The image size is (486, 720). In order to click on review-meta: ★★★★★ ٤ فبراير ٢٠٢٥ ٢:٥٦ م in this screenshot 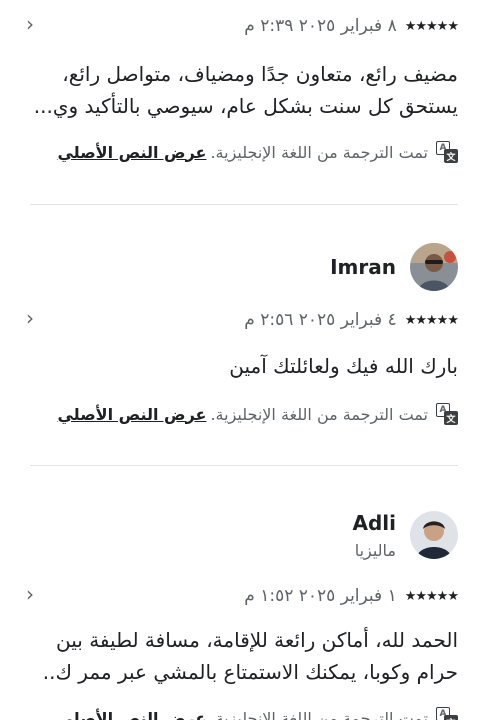, I will do `click(351, 320)`.